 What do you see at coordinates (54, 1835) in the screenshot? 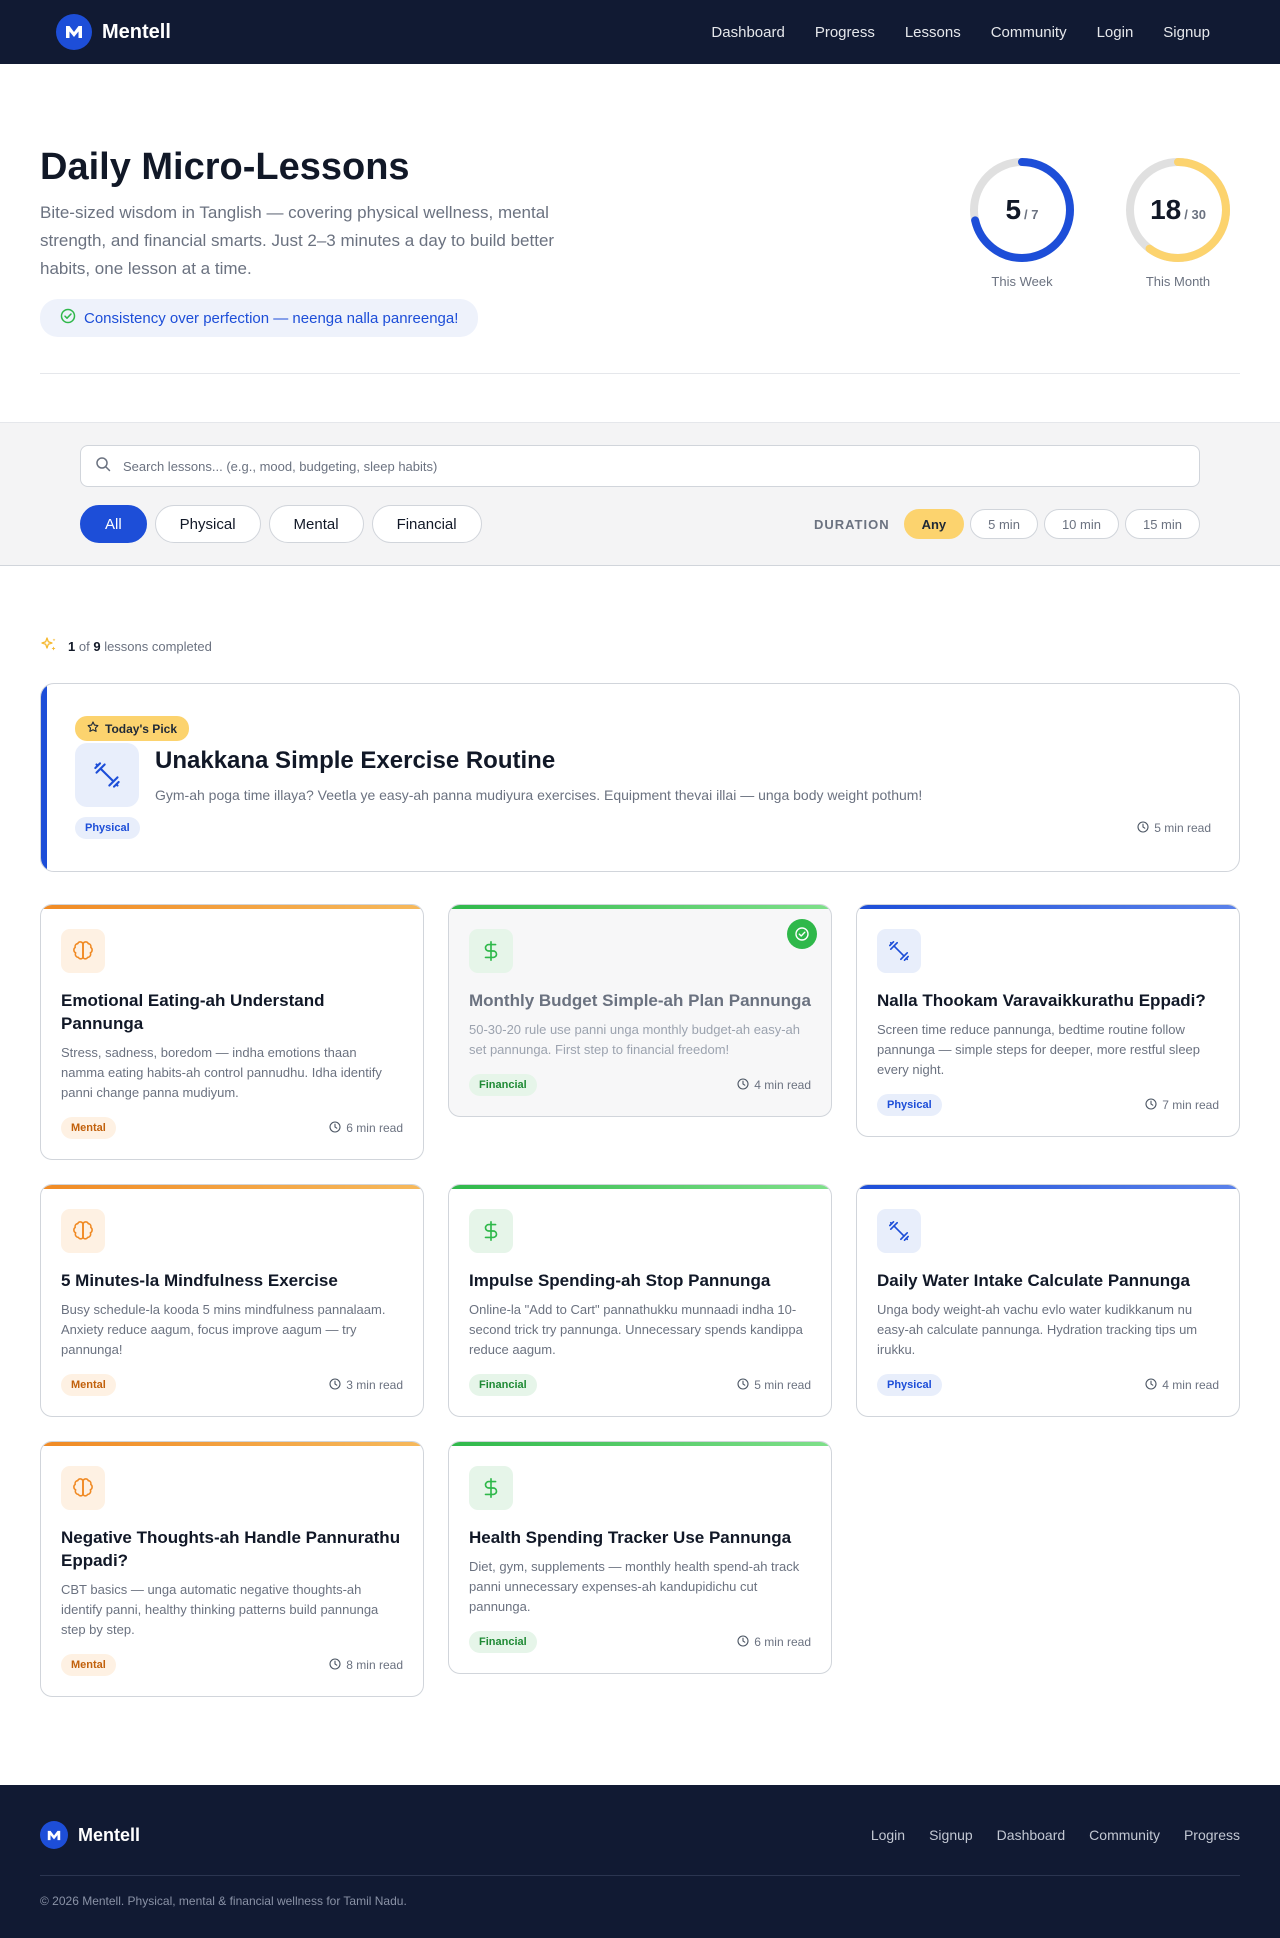
I see `brand-logo-icon` at bounding box center [54, 1835].